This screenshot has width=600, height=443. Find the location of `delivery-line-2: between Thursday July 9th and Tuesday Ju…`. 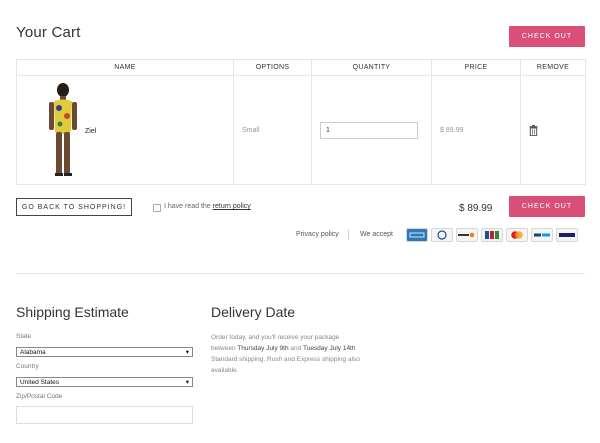

delivery-line-2: between Thursday July 9th and Tuesday Ju… is located at coordinates (283, 348).